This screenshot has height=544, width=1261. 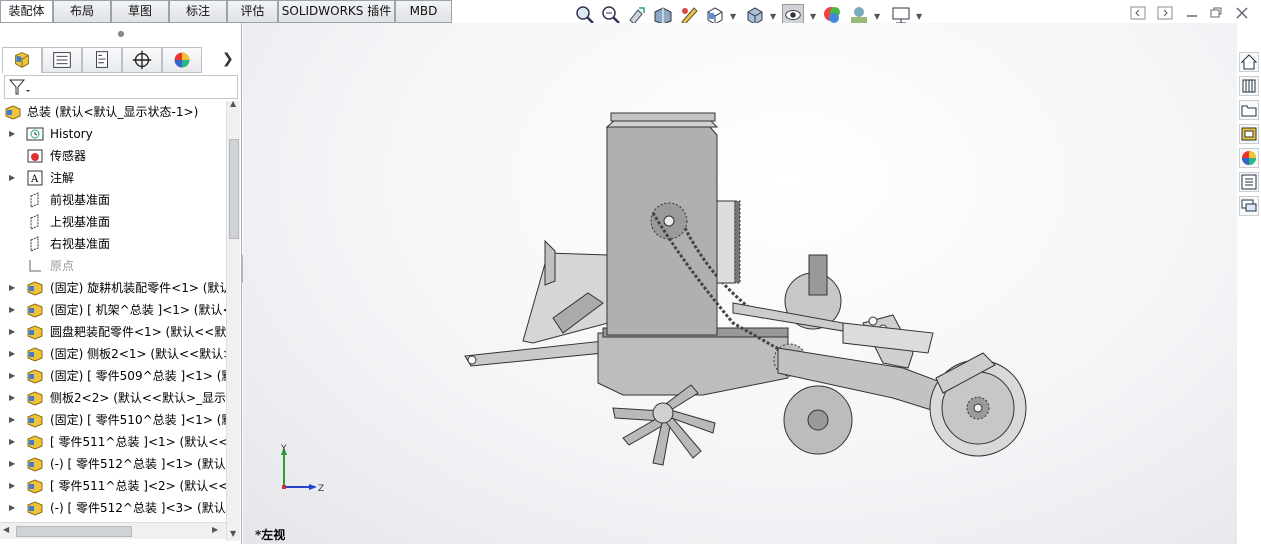 What do you see at coordinates (138, 486) in the screenshot?
I see `tree-item-label: [ 零件511^总装 ]<2> (默认<<默` at bounding box center [138, 486].